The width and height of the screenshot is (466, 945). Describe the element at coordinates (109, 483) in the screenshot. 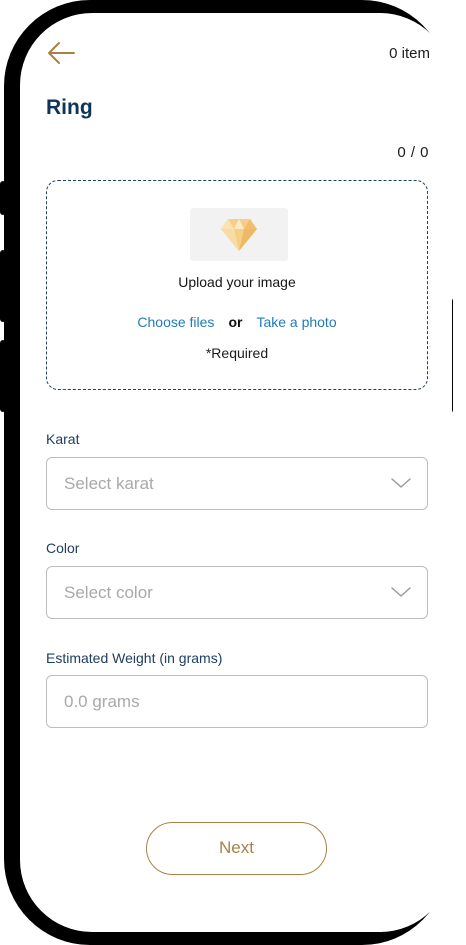

I see `karat-placeholder: Select karat` at that location.